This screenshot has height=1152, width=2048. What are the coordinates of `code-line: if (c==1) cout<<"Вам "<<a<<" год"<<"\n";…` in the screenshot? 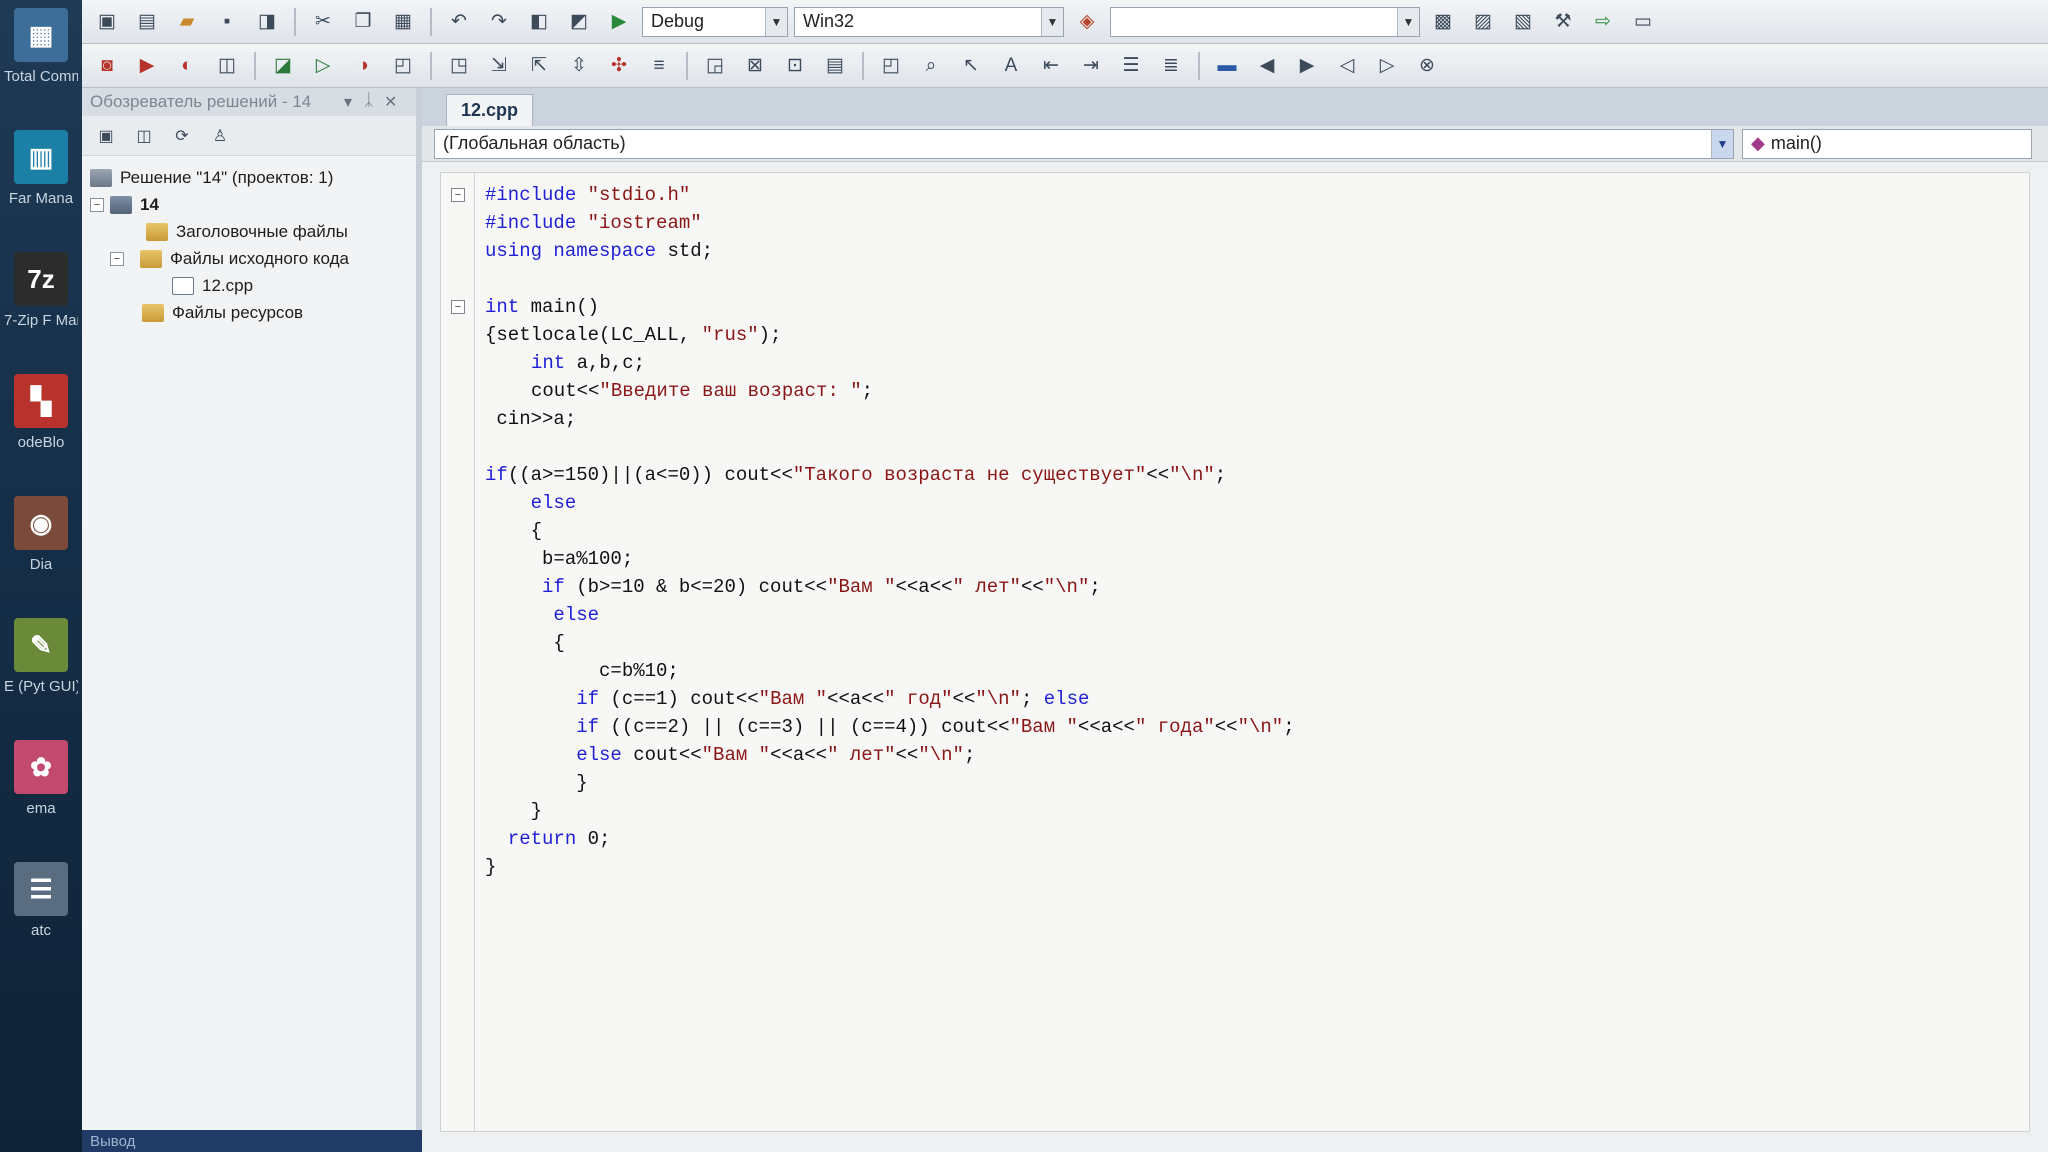 It's located at (890, 699).